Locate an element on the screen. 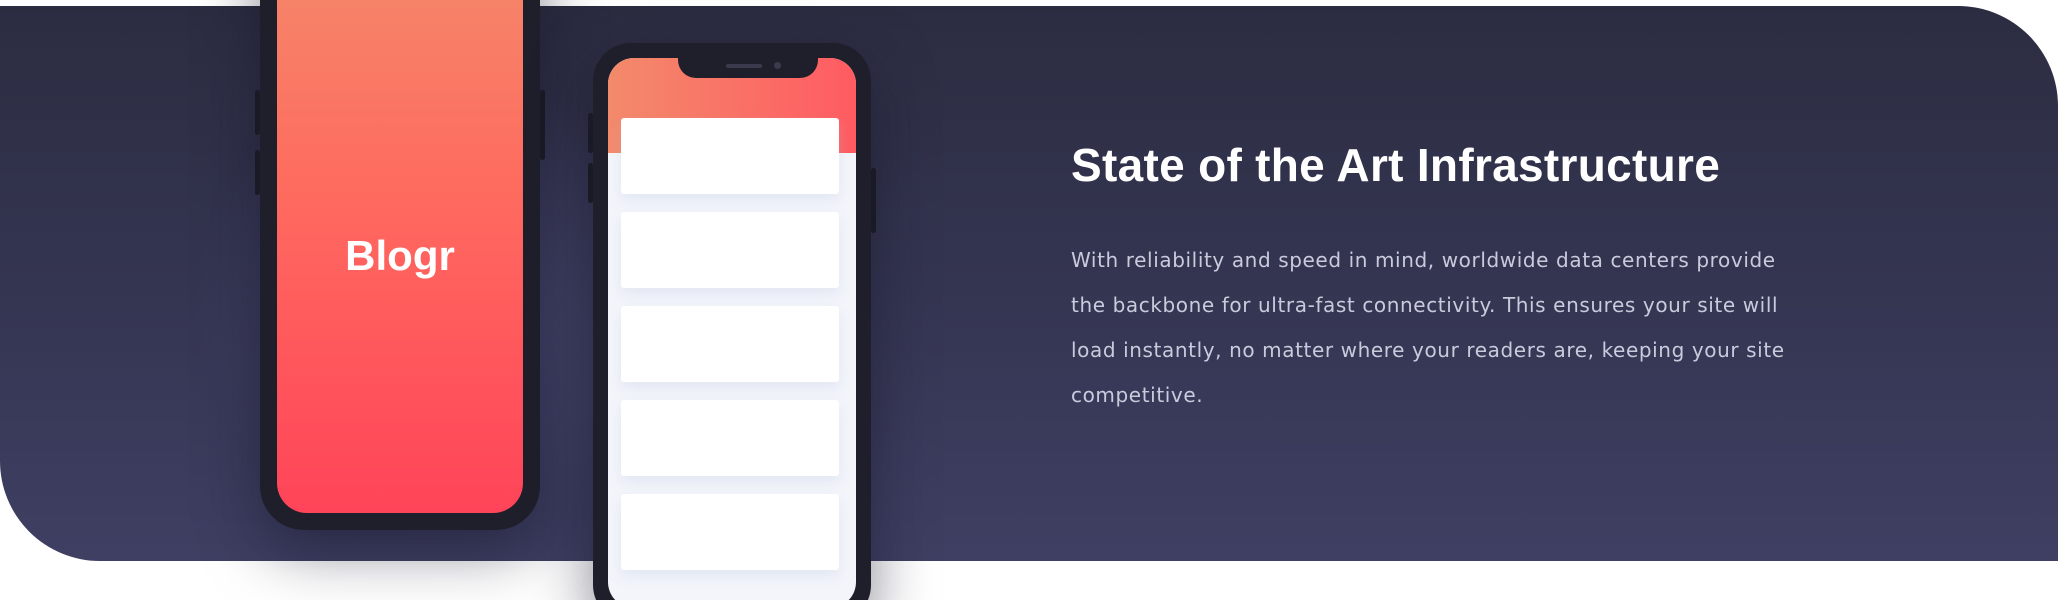  phone-notch is located at coordinates (748, 68).